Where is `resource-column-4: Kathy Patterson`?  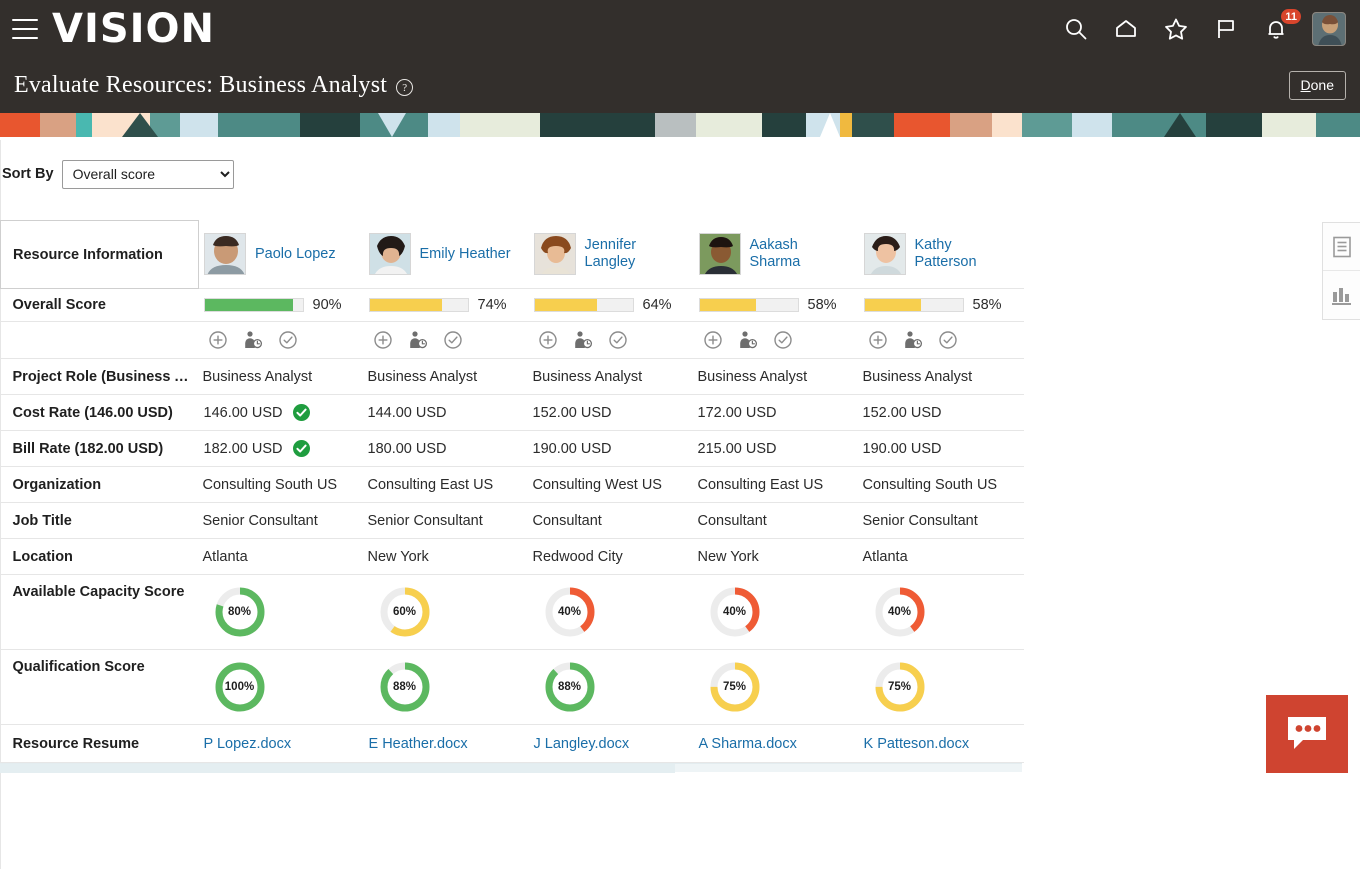 resource-column-4: Kathy Patterson is located at coordinates (941, 254).